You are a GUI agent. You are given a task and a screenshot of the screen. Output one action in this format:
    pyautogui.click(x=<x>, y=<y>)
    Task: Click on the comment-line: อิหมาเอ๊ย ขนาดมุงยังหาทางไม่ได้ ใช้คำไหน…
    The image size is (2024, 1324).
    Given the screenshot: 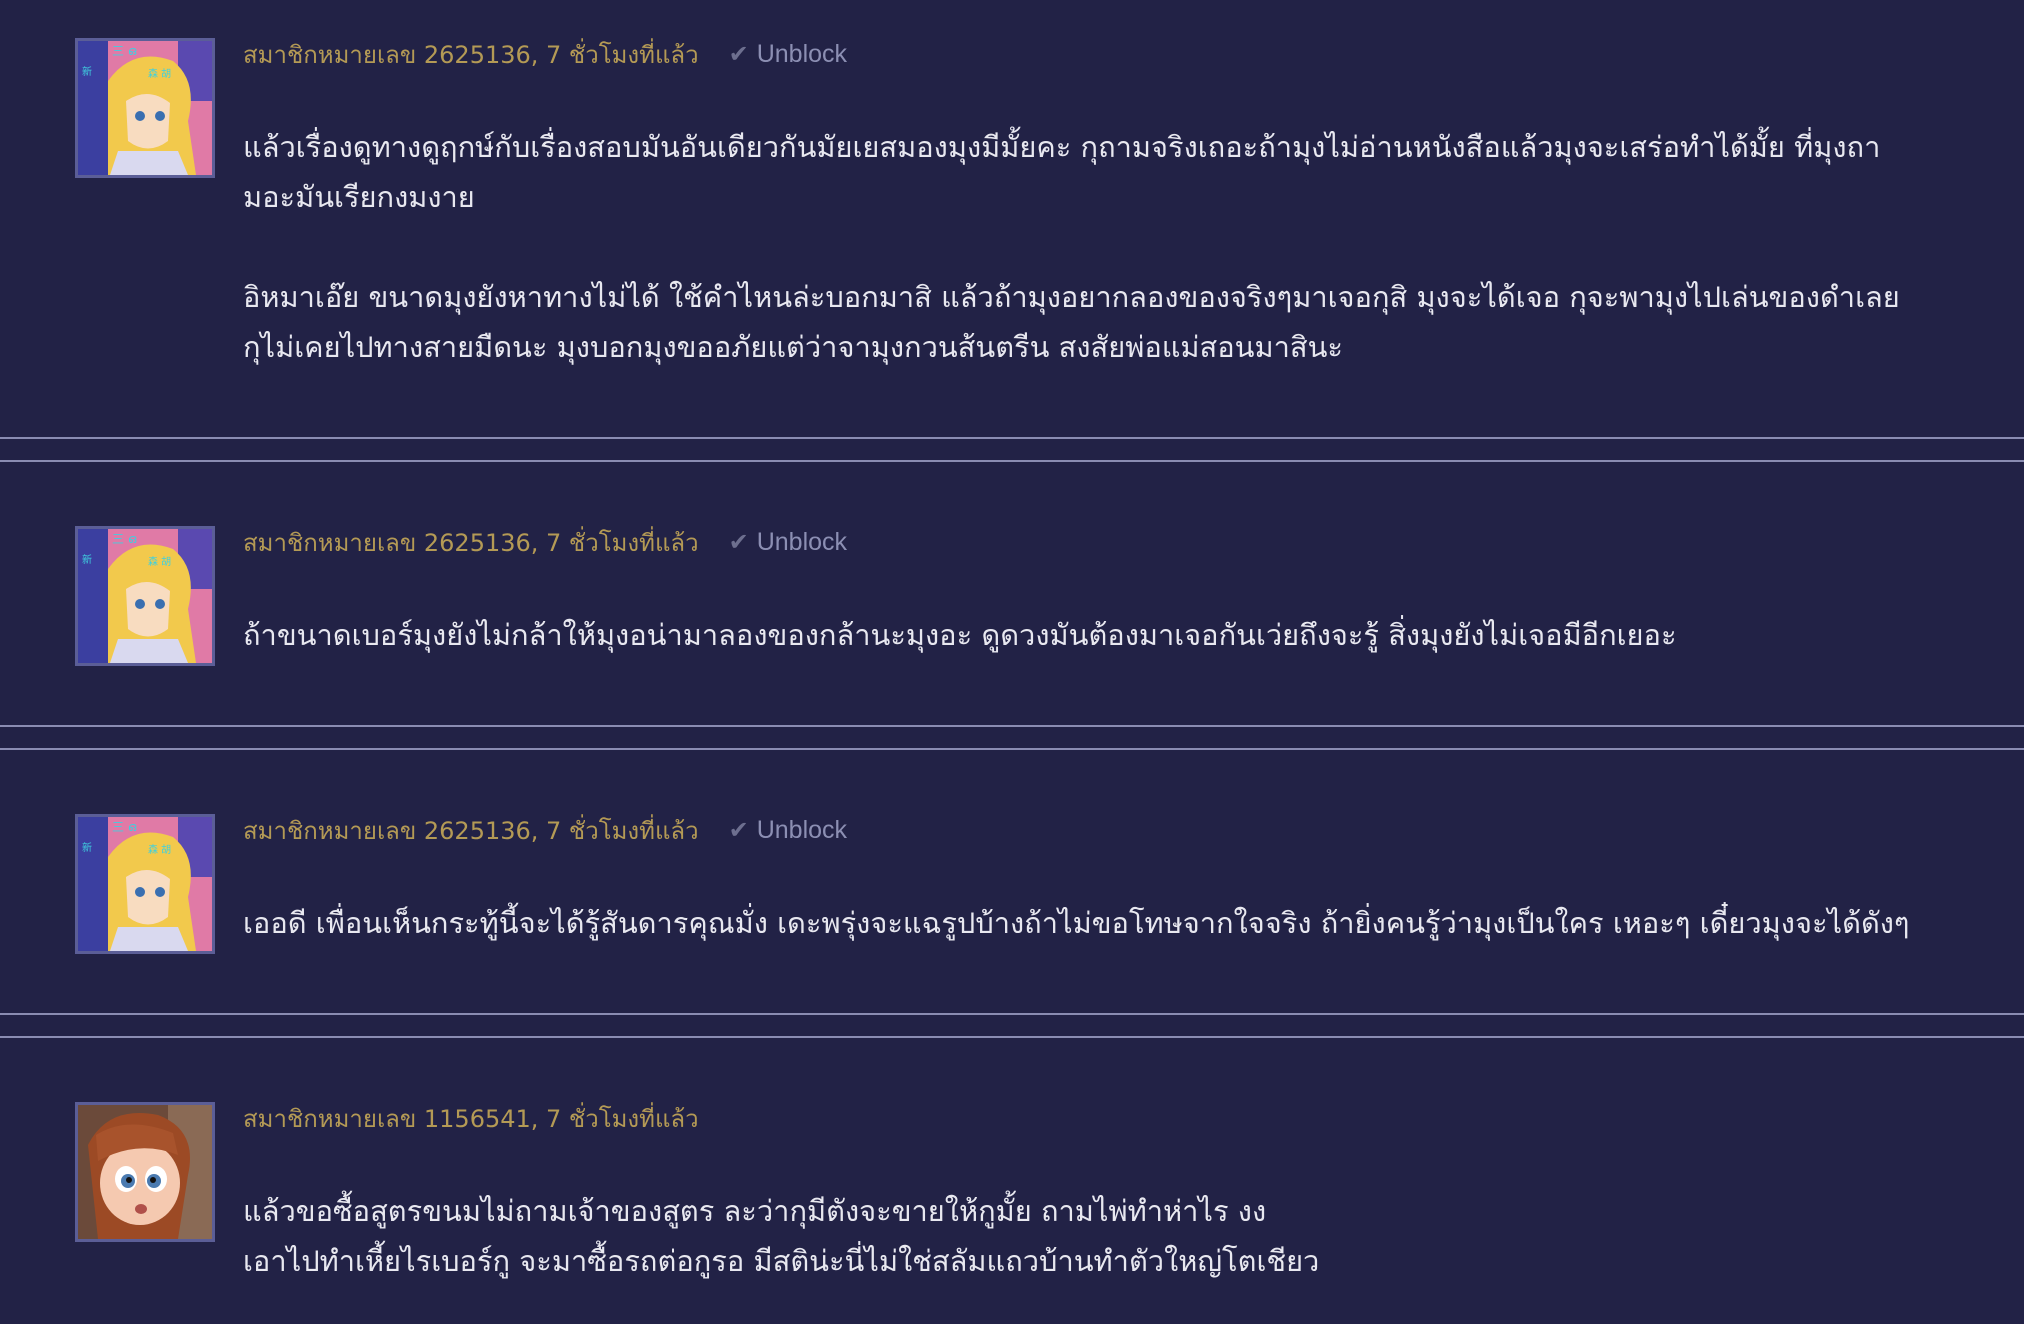 What is the action you would take?
    pyautogui.click(x=1071, y=297)
    